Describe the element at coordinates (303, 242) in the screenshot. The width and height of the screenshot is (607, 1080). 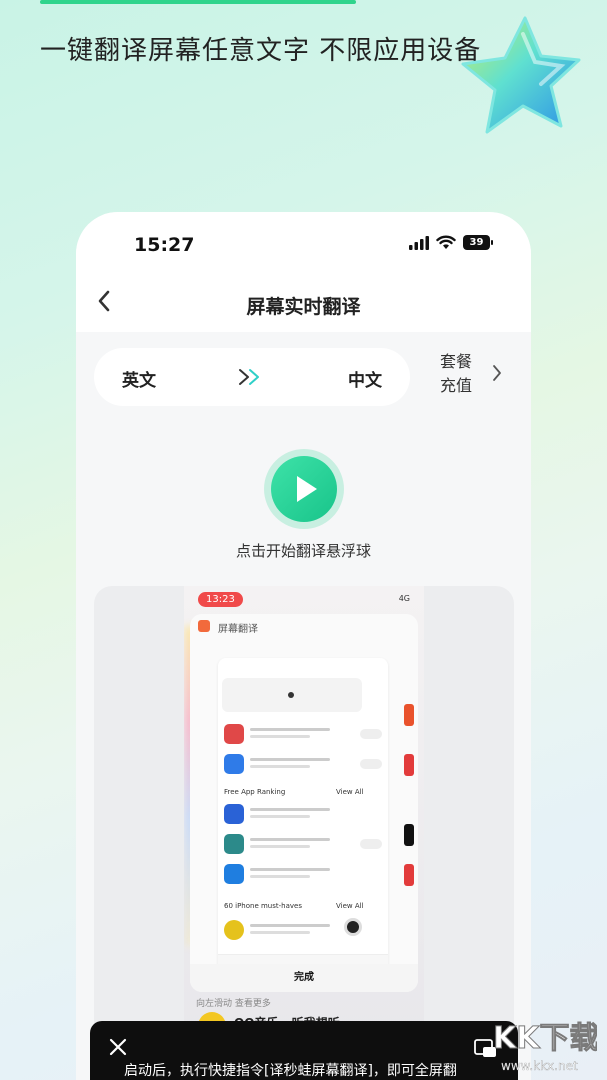
I see `status-bar: 15:27 39` at that location.